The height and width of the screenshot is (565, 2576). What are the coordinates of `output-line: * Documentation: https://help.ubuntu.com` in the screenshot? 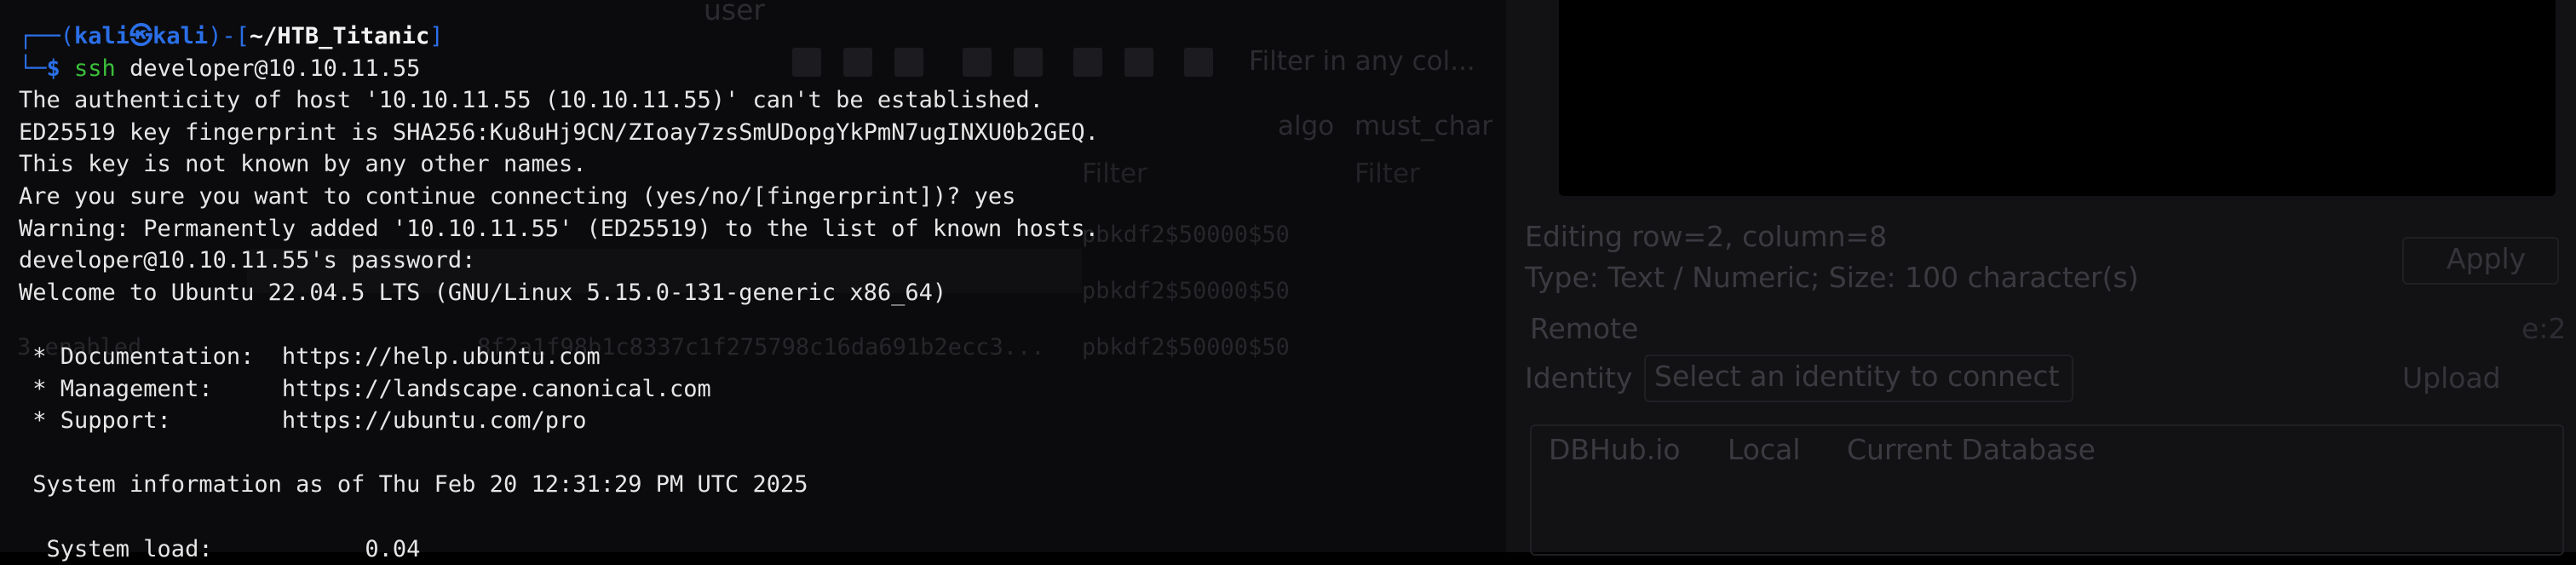 It's located at (763, 357).